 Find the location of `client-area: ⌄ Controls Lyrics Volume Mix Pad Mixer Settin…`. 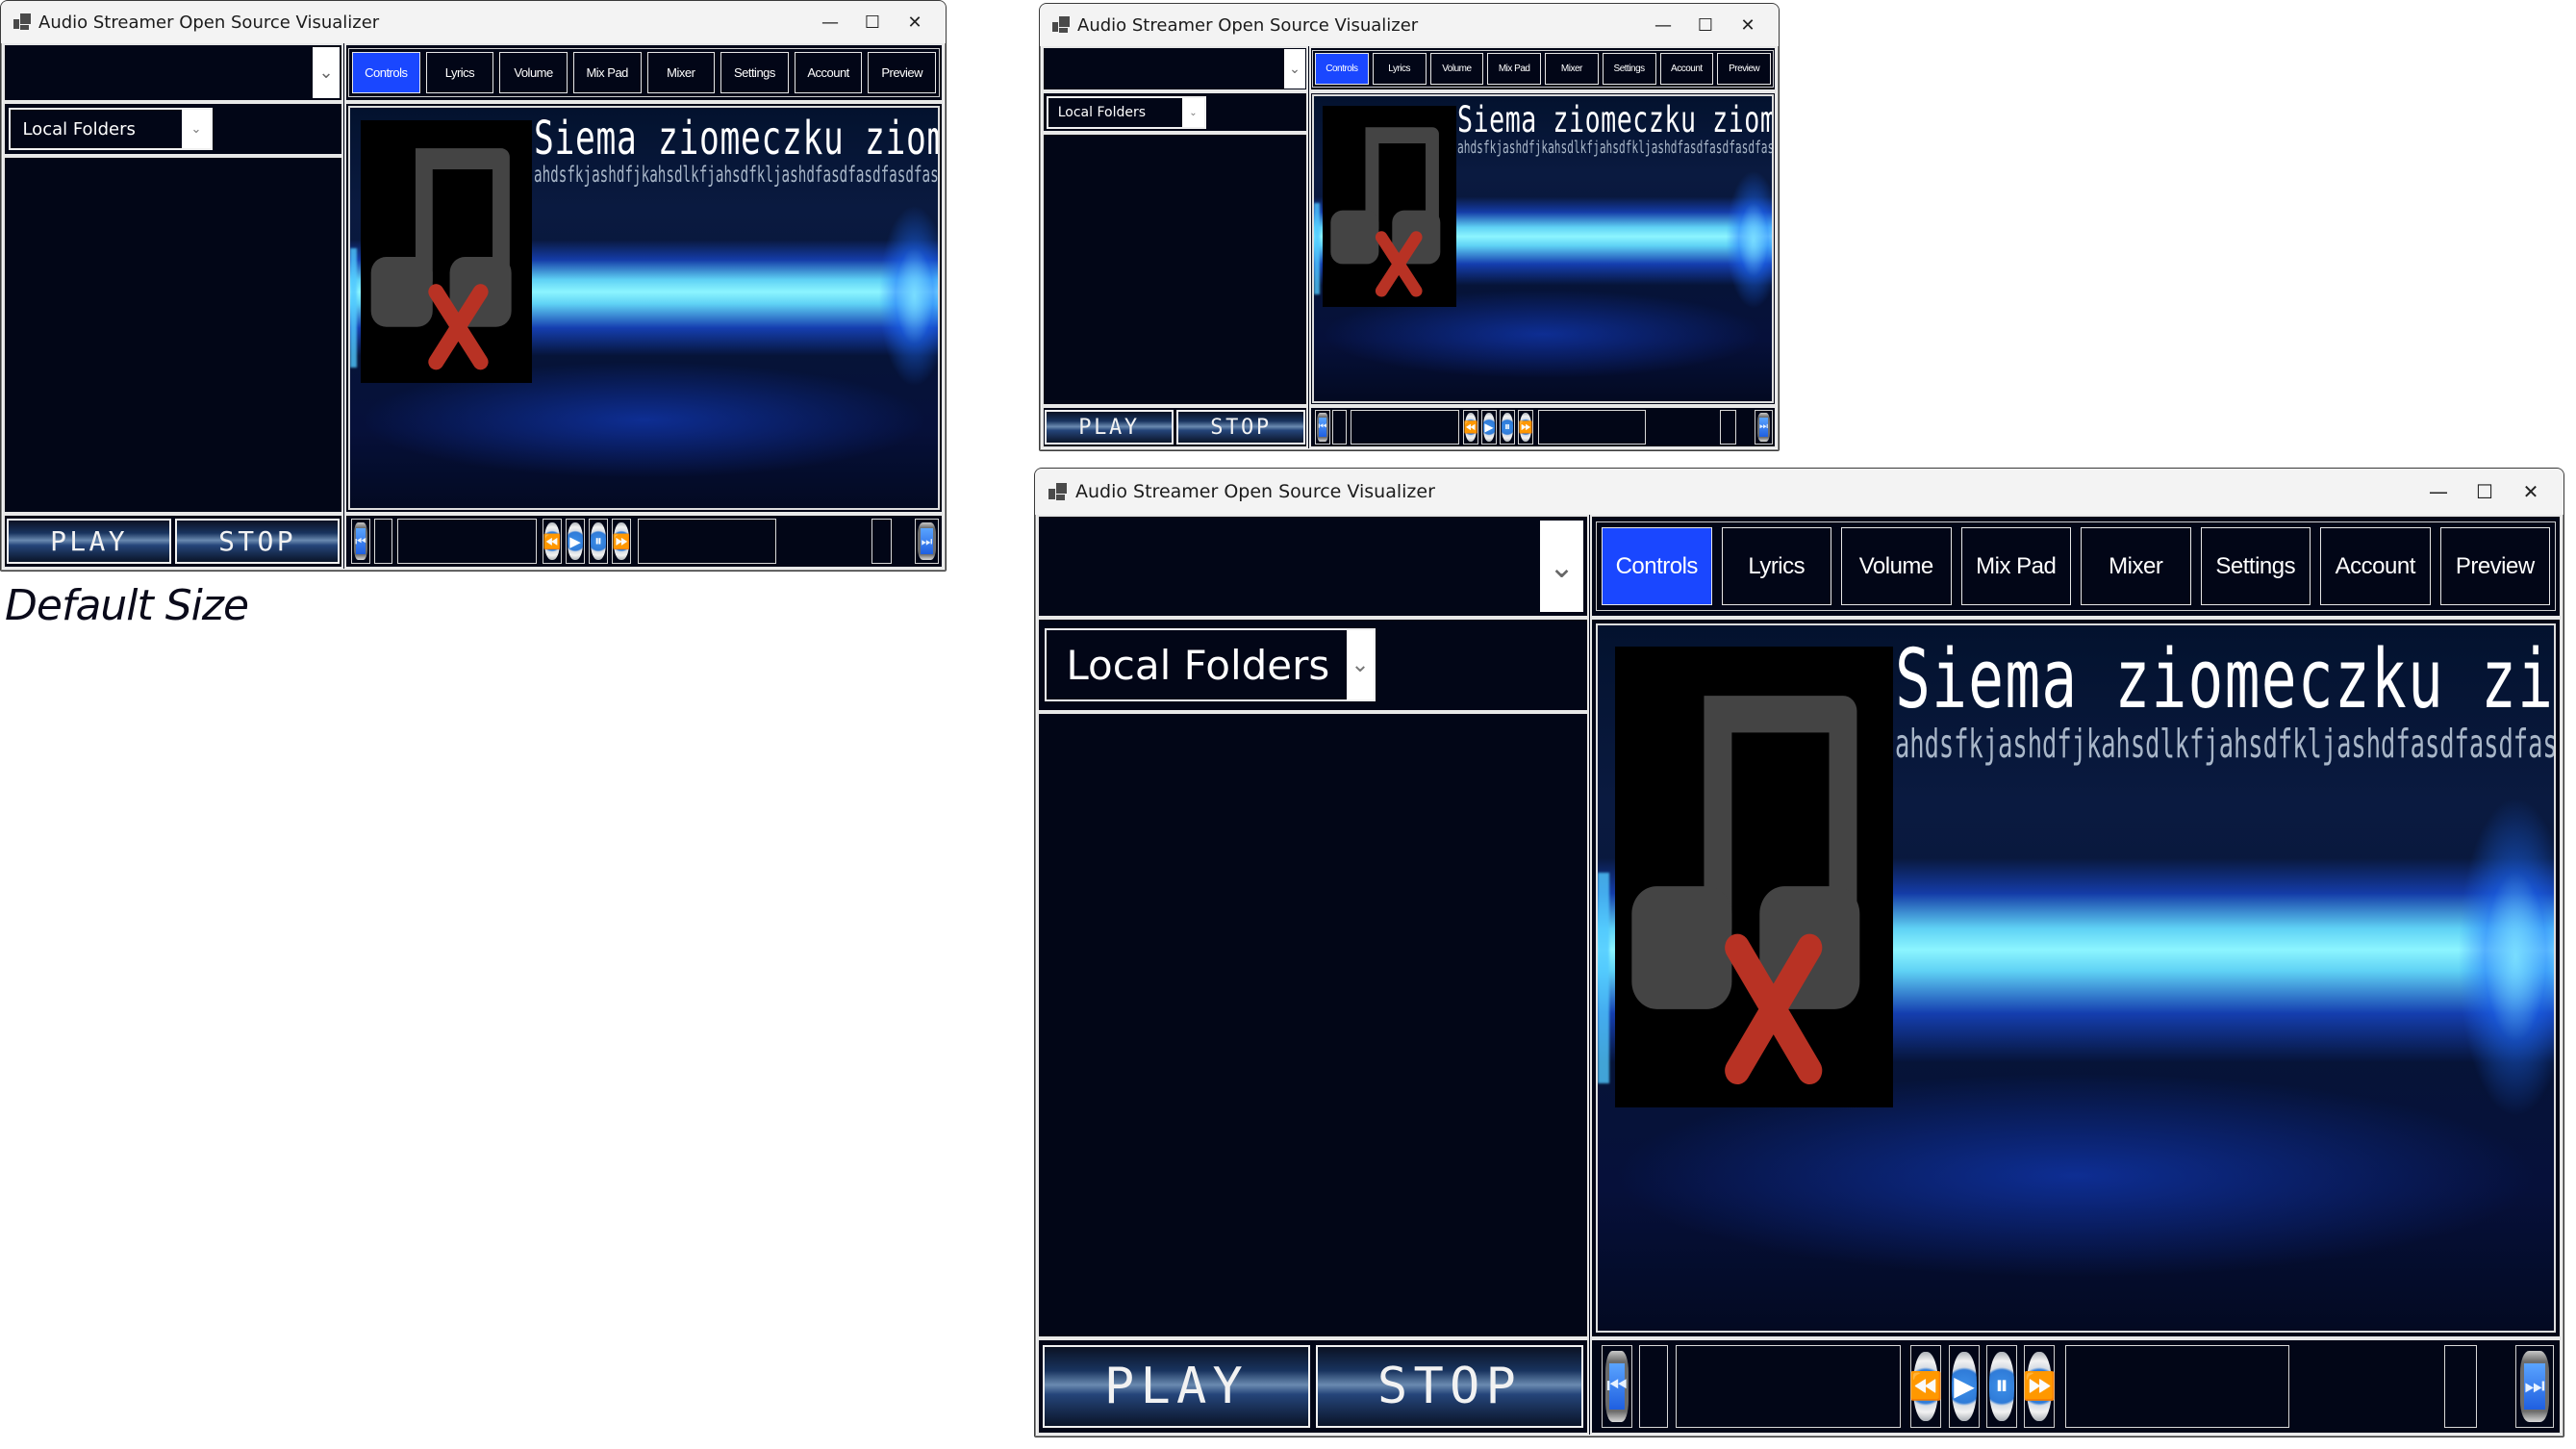

client-area: ⌄ Controls Lyrics Volume Mix Pad Mixer Settin… is located at coordinates (474, 306).